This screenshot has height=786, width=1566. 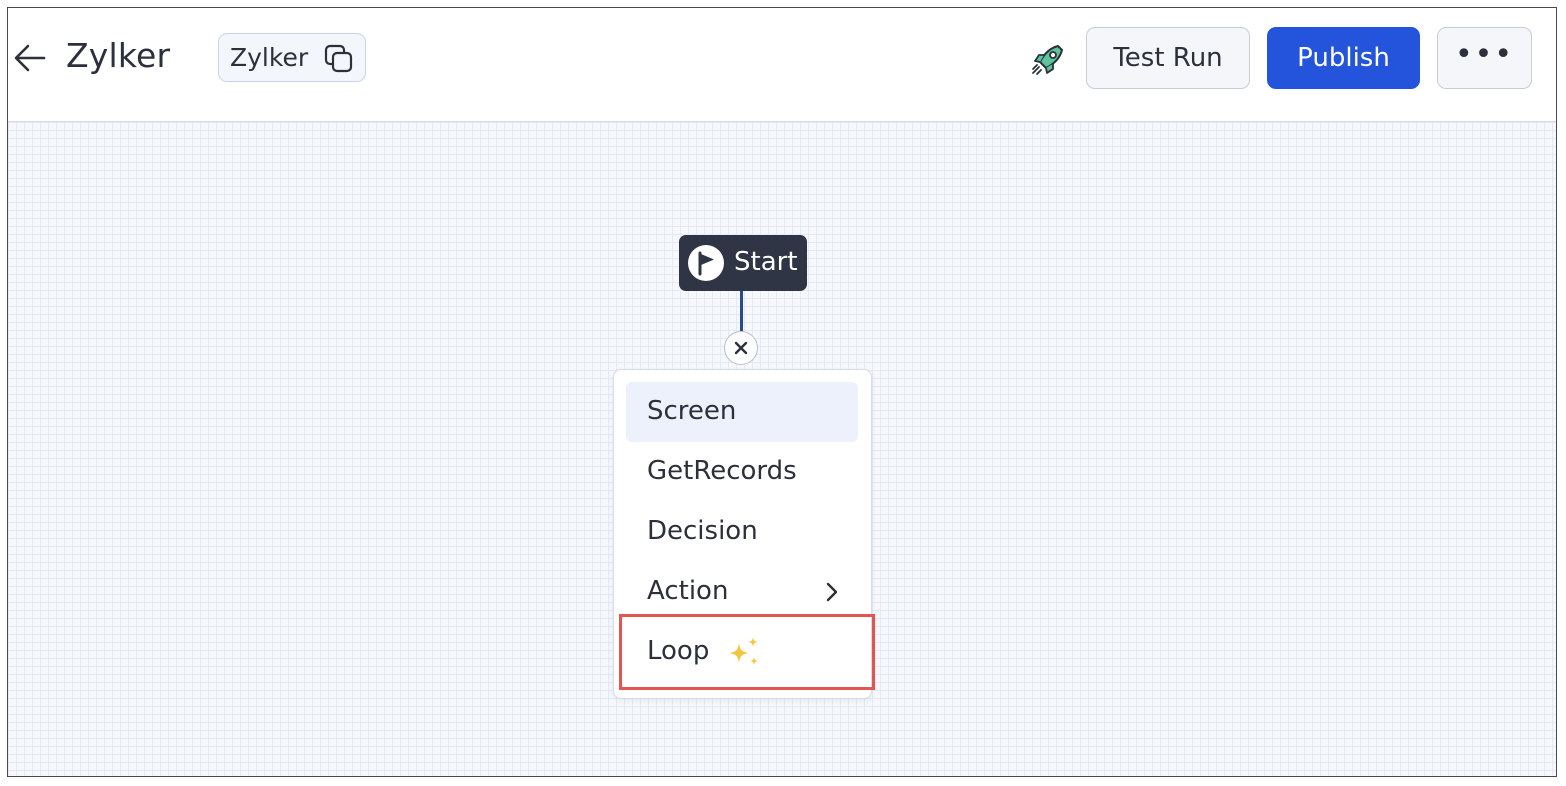 What do you see at coordinates (832, 592) in the screenshot?
I see `chevron-right-icon` at bounding box center [832, 592].